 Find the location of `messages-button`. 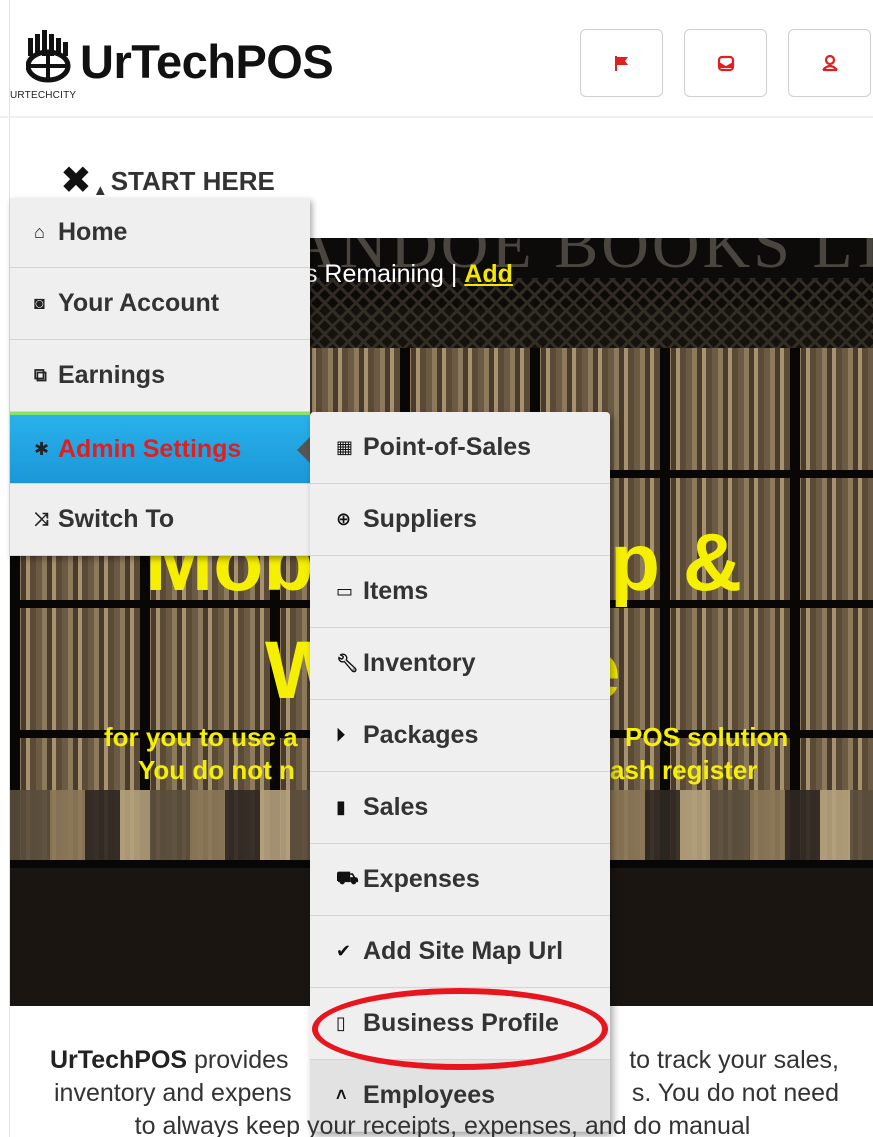

messages-button is located at coordinates (725, 63).